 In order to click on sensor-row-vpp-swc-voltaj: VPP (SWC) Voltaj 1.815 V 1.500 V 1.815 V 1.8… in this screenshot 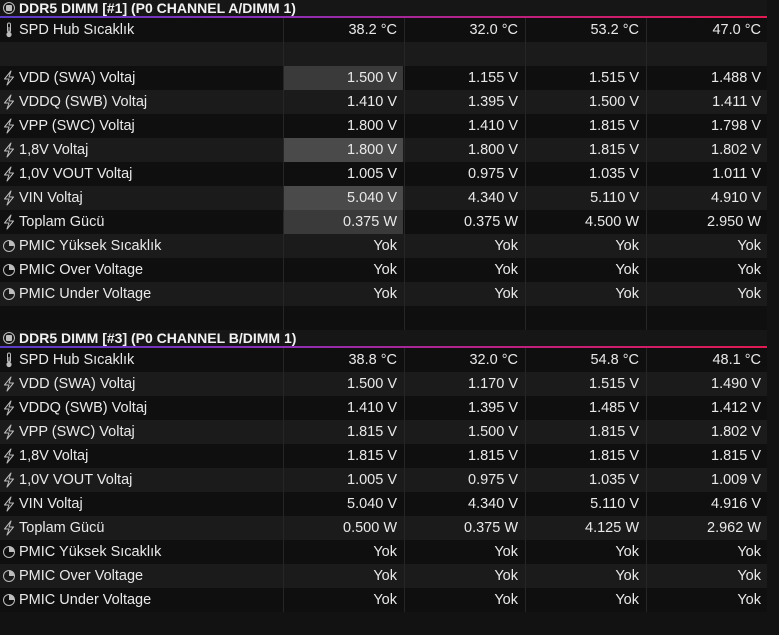, I will do `click(389, 432)`.